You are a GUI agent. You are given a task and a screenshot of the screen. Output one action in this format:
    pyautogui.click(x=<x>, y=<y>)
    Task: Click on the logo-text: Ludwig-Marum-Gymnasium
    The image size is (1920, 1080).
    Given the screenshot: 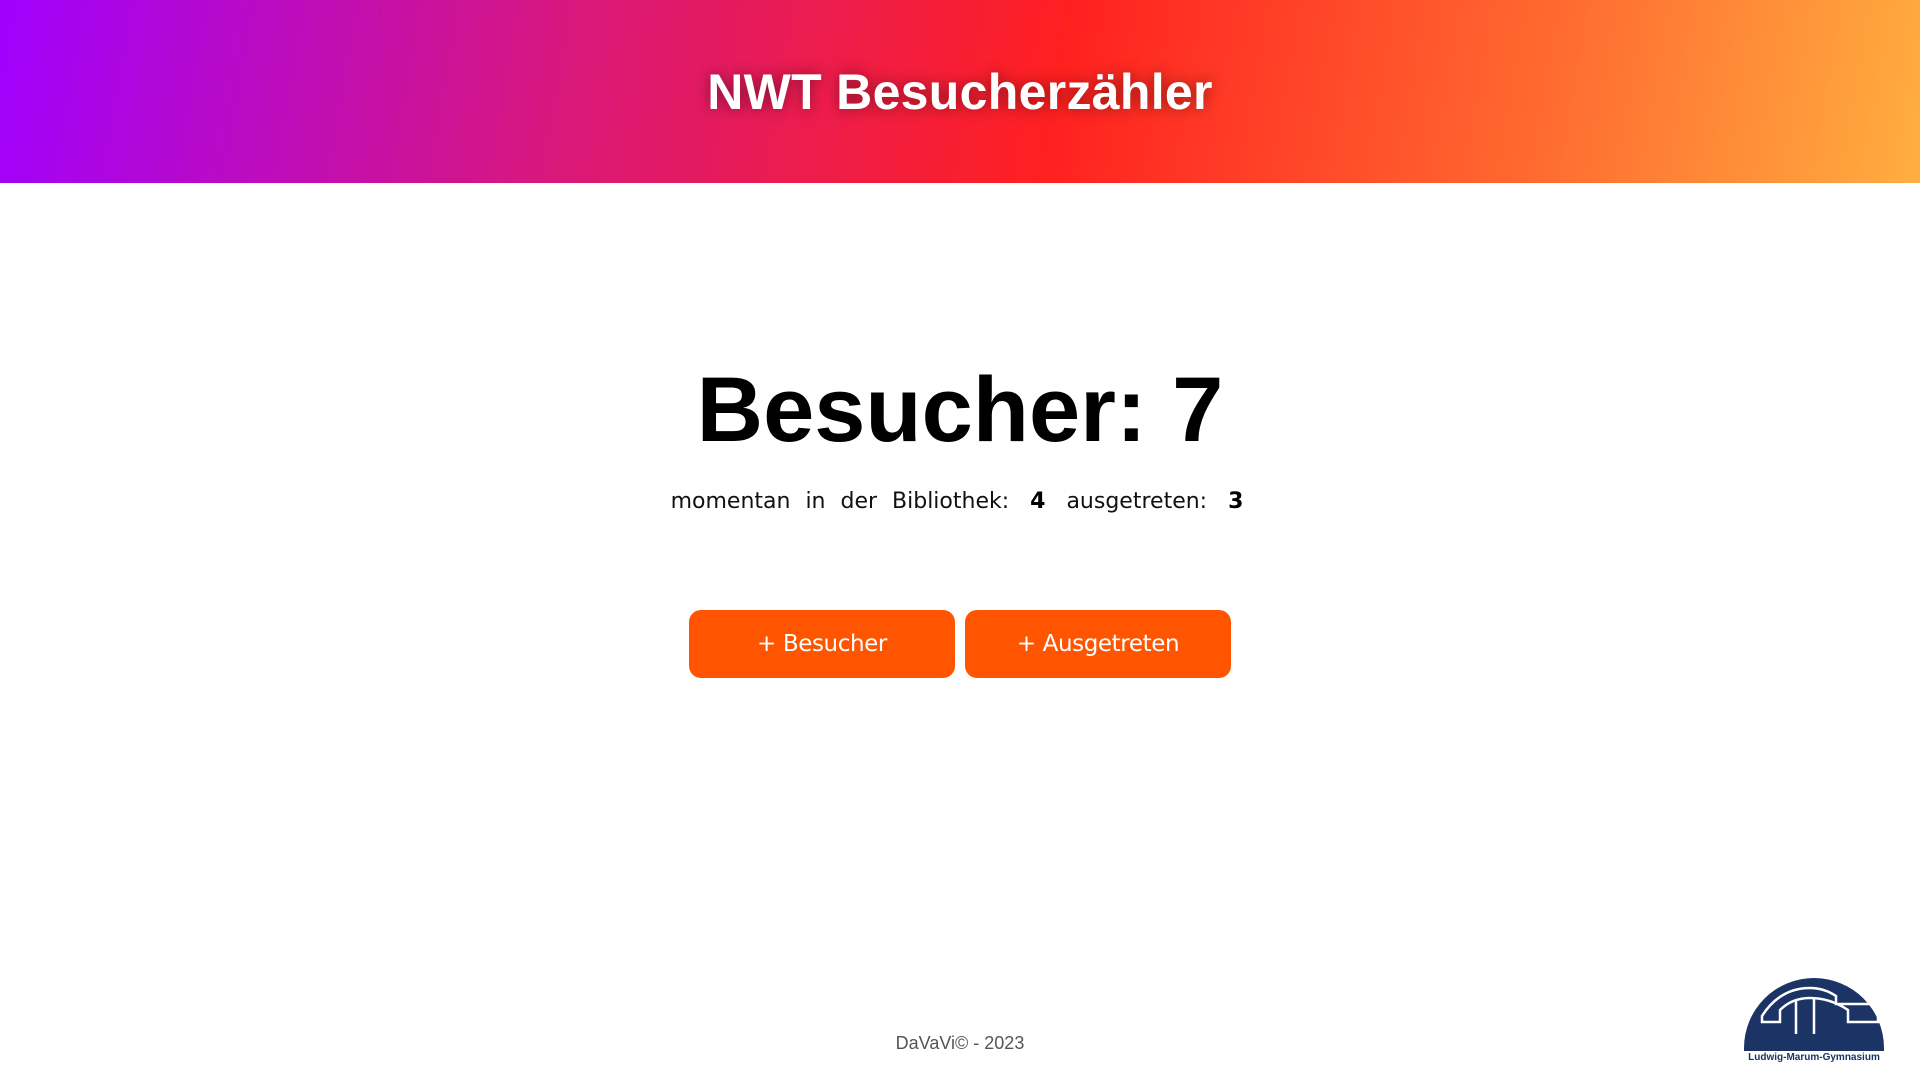 What is the action you would take?
    pyautogui.click(x=1814, y=1057)
    